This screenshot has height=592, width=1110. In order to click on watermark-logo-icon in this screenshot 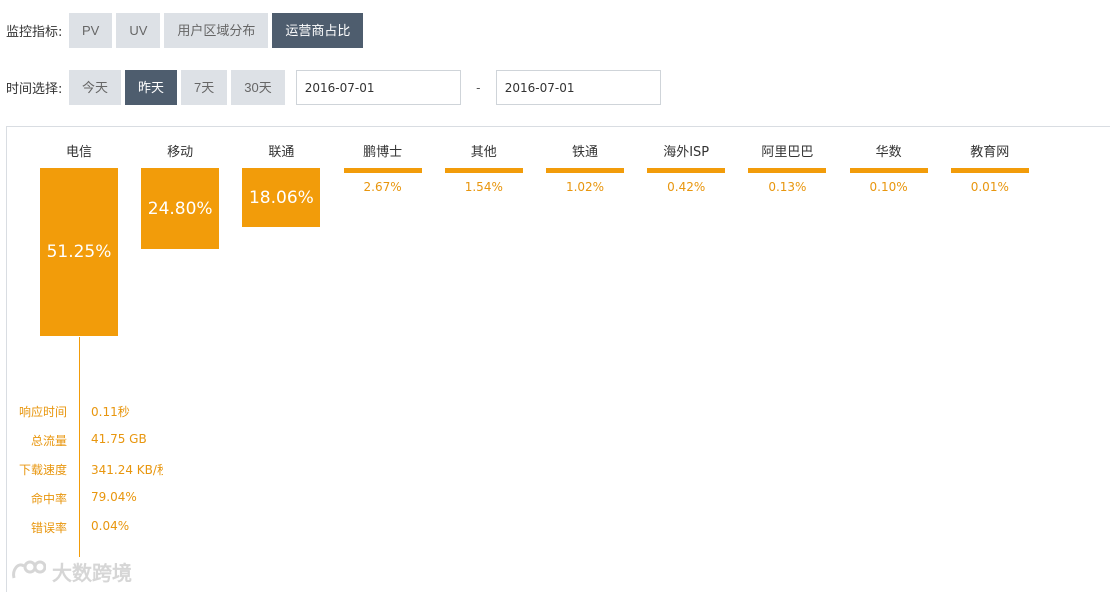, I will do `click(29, 569)`.